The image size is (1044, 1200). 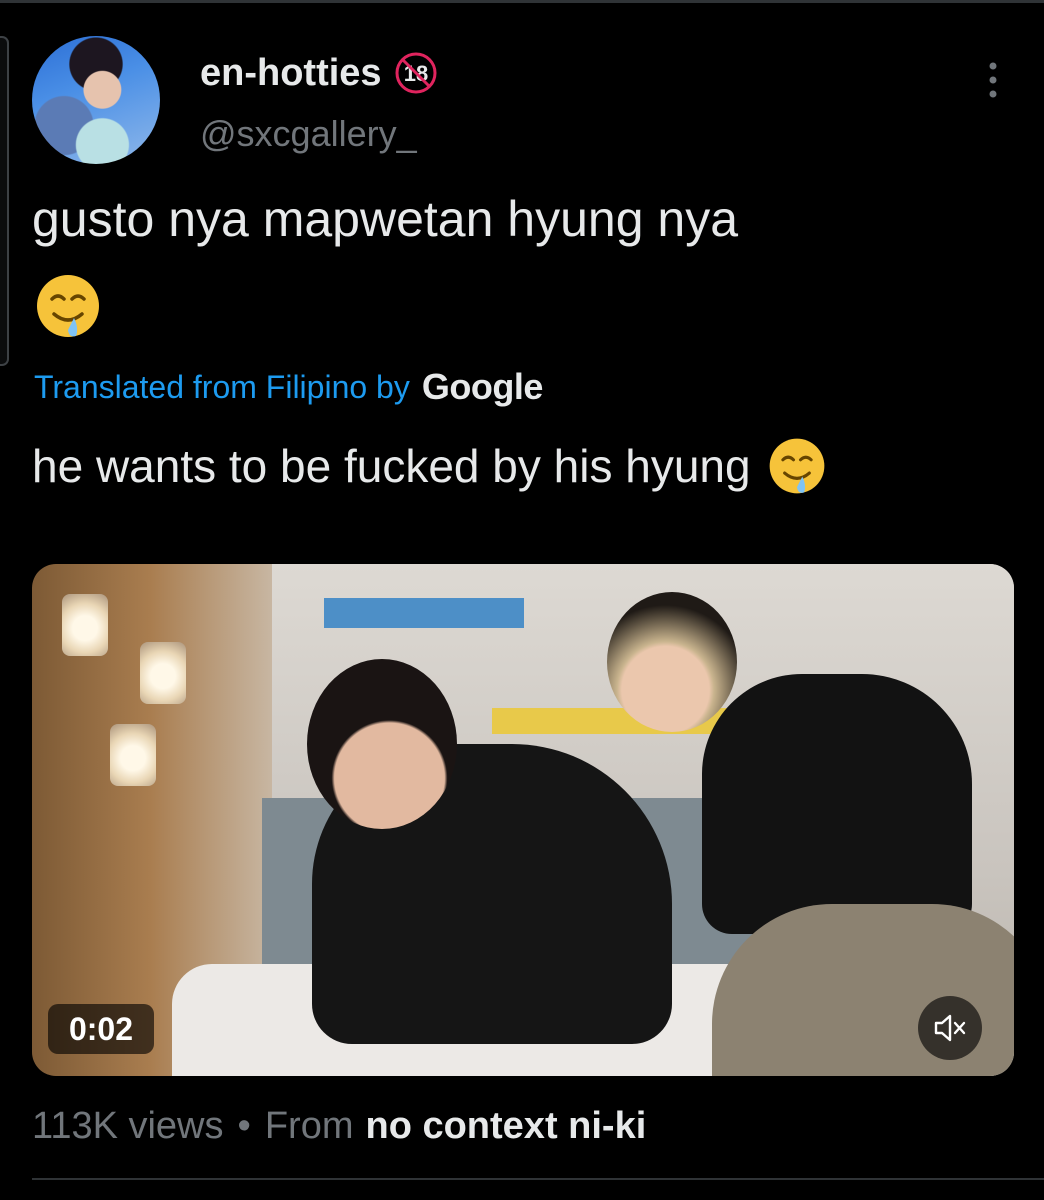 I want to click on from-label: From, so click(x=309, y=1126).